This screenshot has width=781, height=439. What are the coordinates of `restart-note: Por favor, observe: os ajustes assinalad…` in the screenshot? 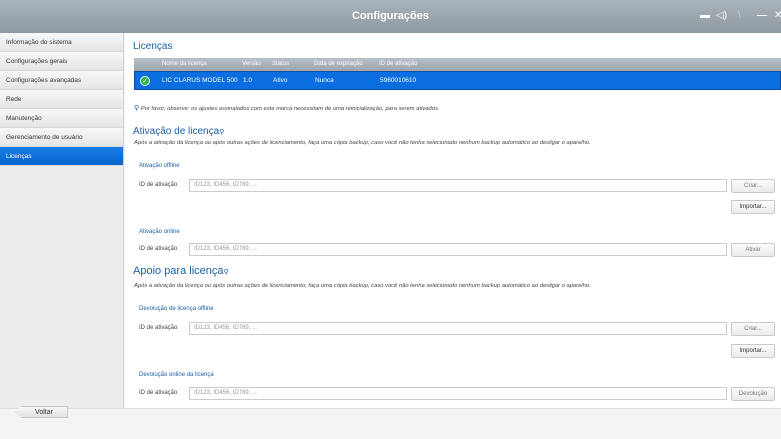 It's located at (290, 109).